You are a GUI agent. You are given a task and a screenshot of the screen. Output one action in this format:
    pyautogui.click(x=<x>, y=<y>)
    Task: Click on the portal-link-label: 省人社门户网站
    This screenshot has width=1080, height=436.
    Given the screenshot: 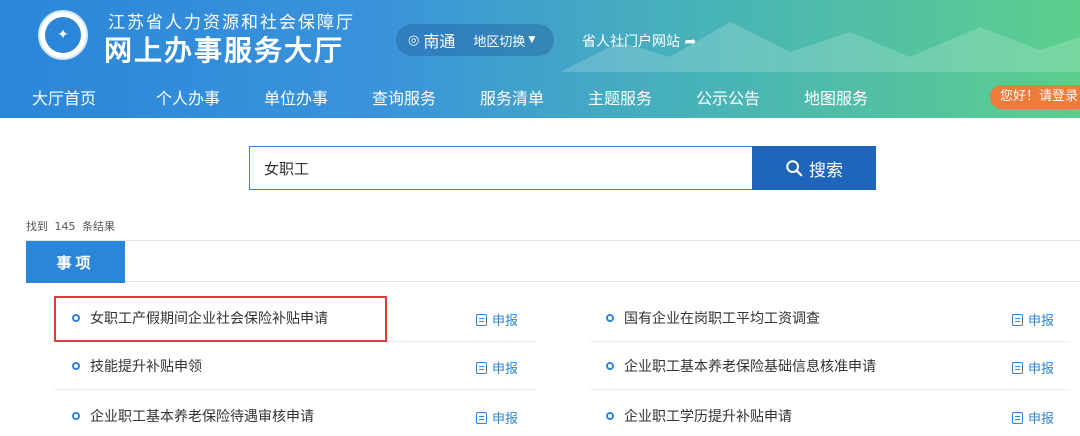 What is the action you would take?
    pyautogui.click(x=631, y=42)
    